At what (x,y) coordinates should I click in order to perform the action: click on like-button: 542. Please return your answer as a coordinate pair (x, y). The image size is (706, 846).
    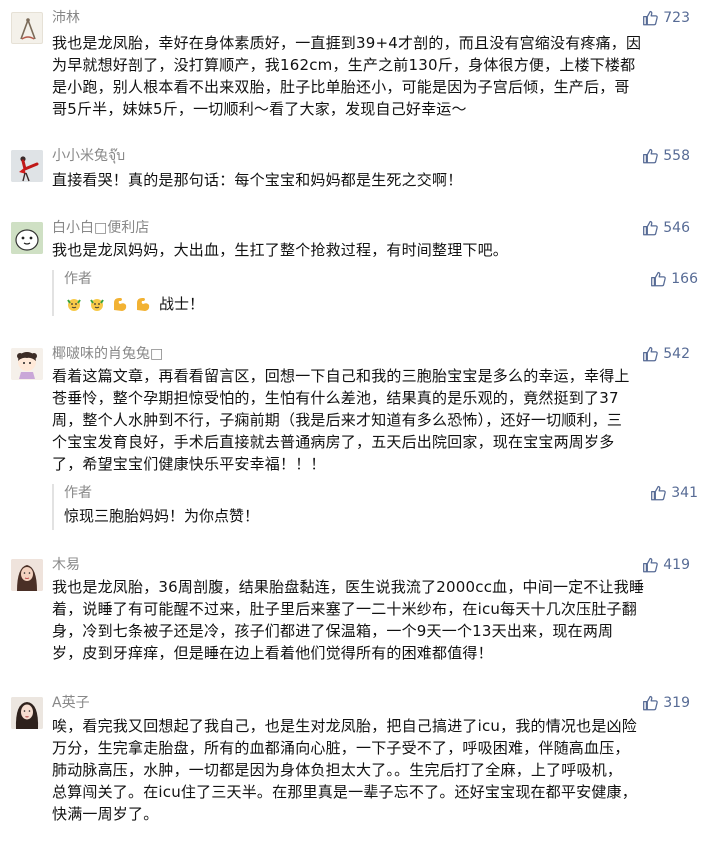
    Looking at the image, I should click on (665, 354).